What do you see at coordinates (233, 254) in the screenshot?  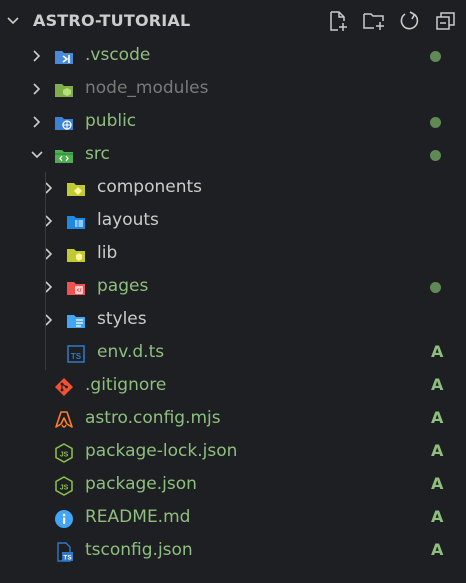 I see `folder-row-lib: lib` at bounding box center [233, 254].